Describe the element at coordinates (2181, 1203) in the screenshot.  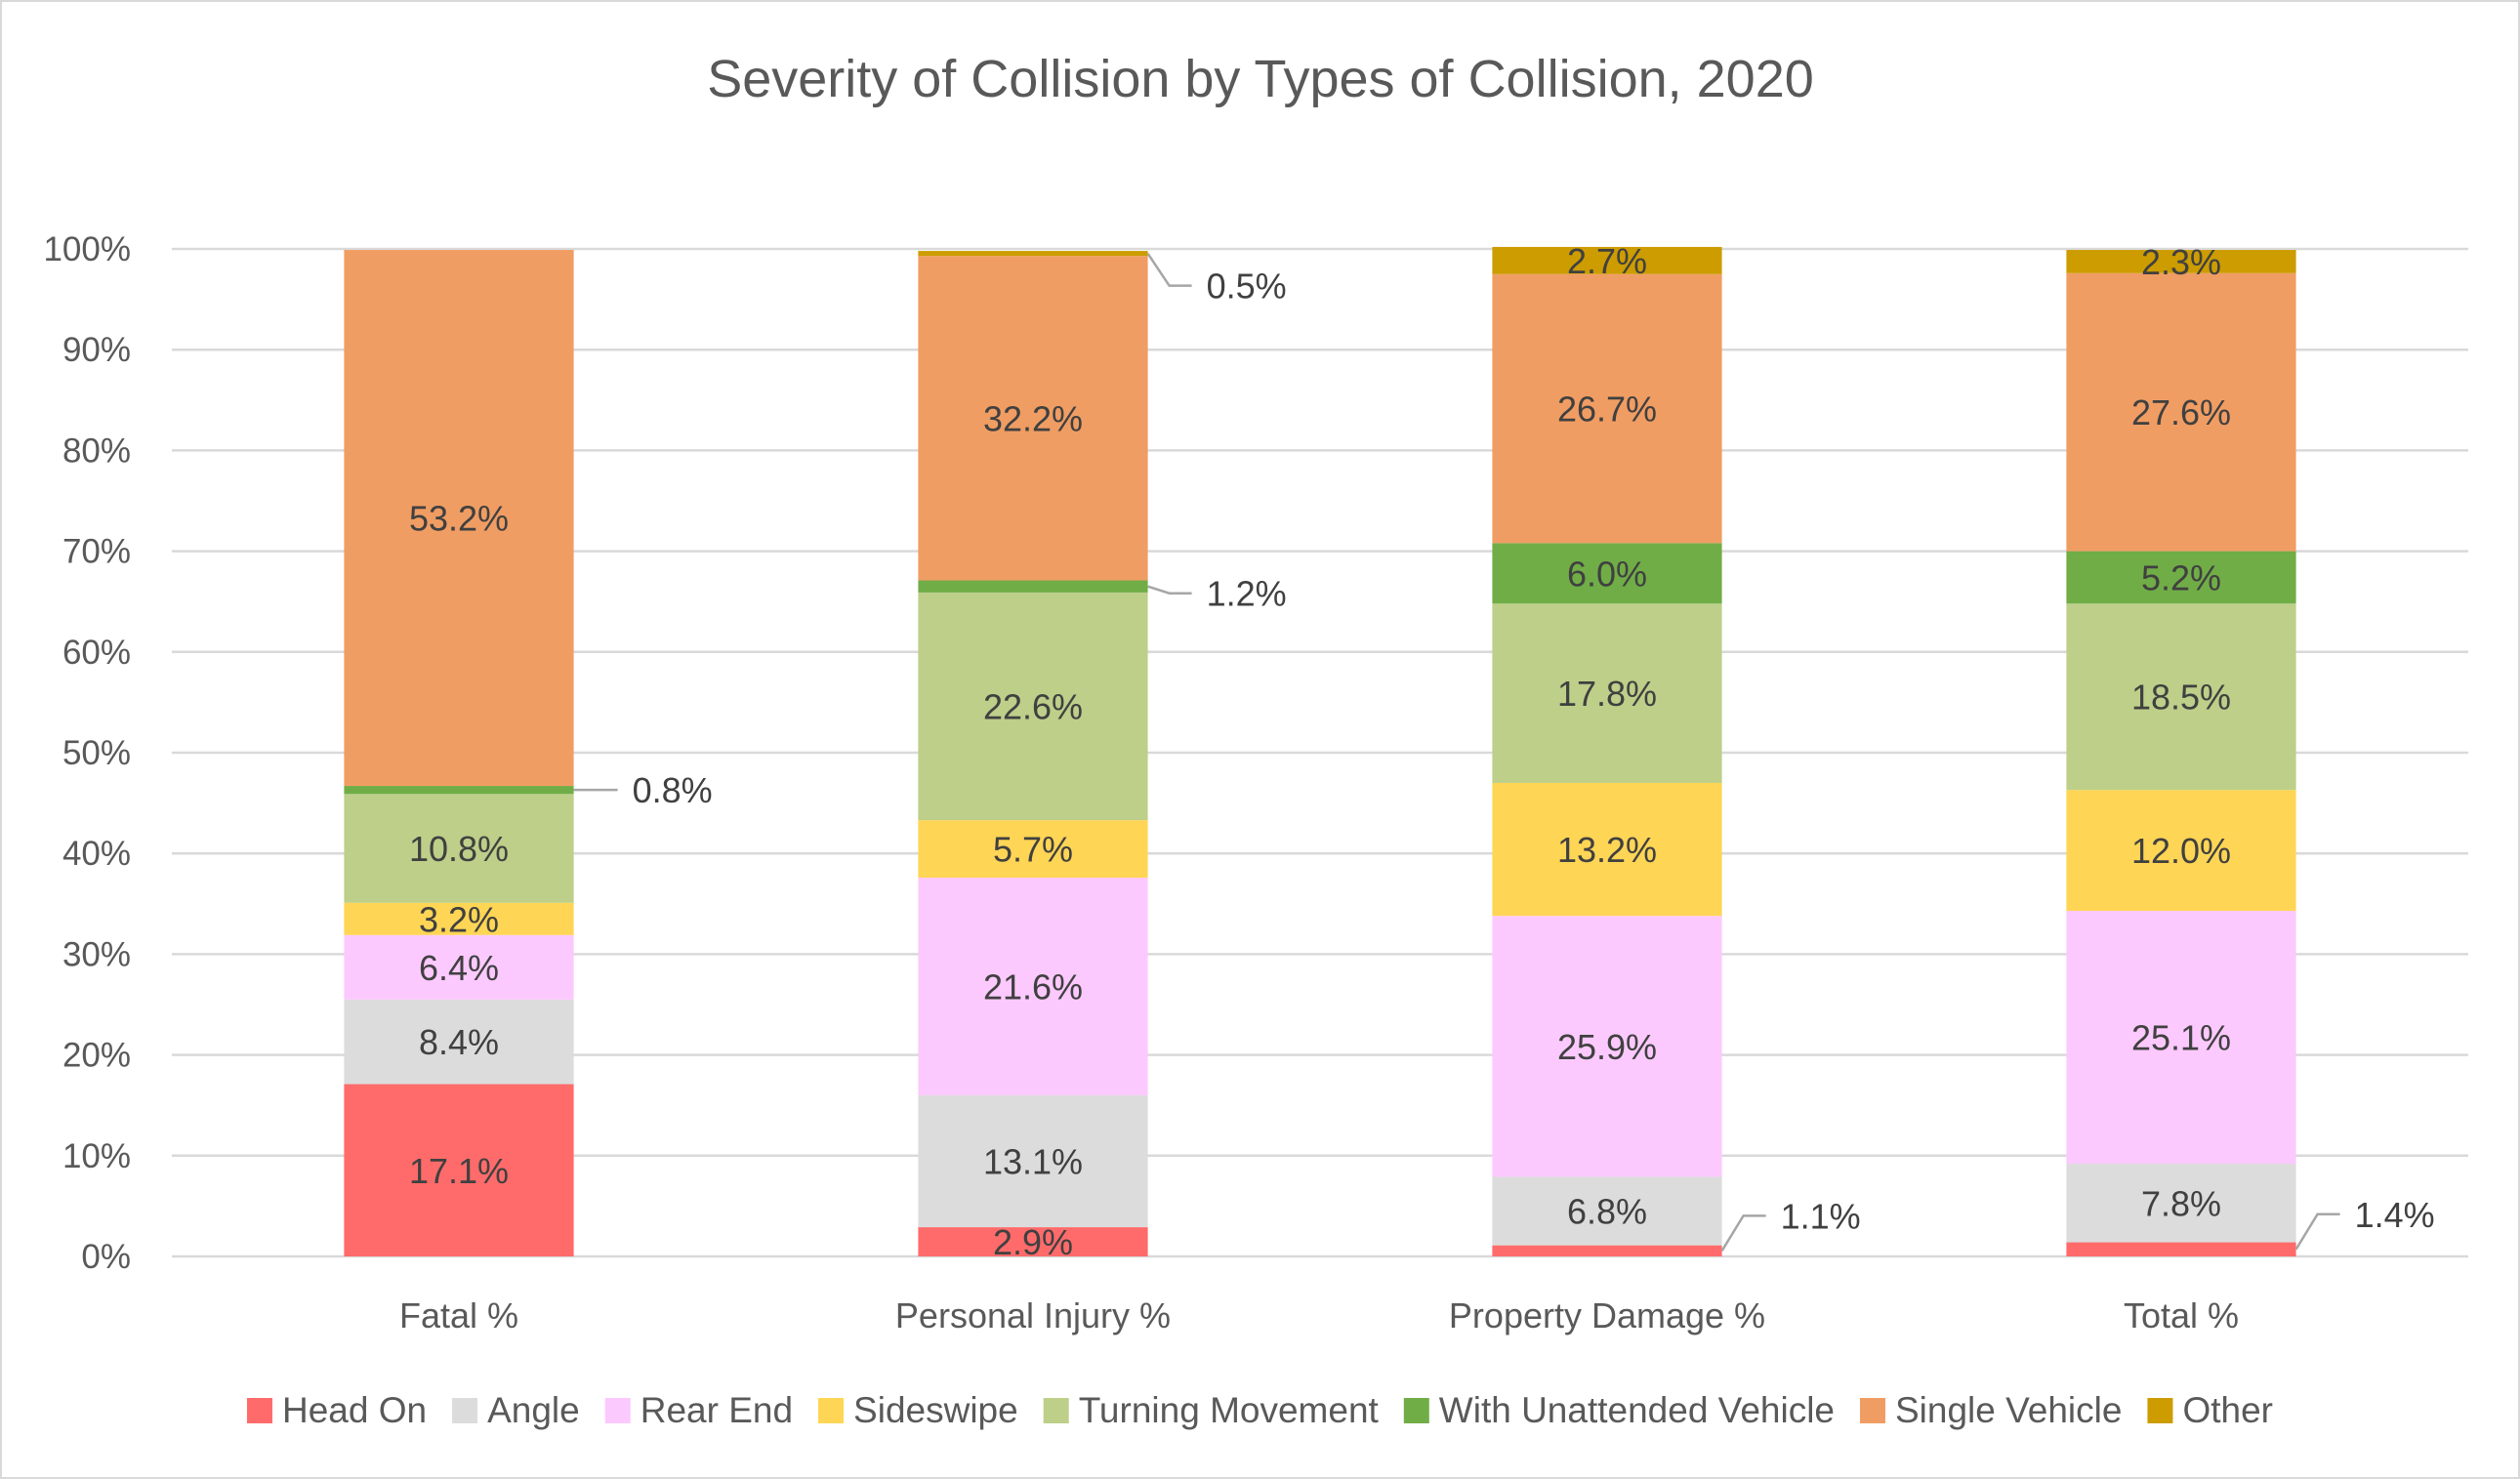
I see `data-label: 7.8%` at that location.